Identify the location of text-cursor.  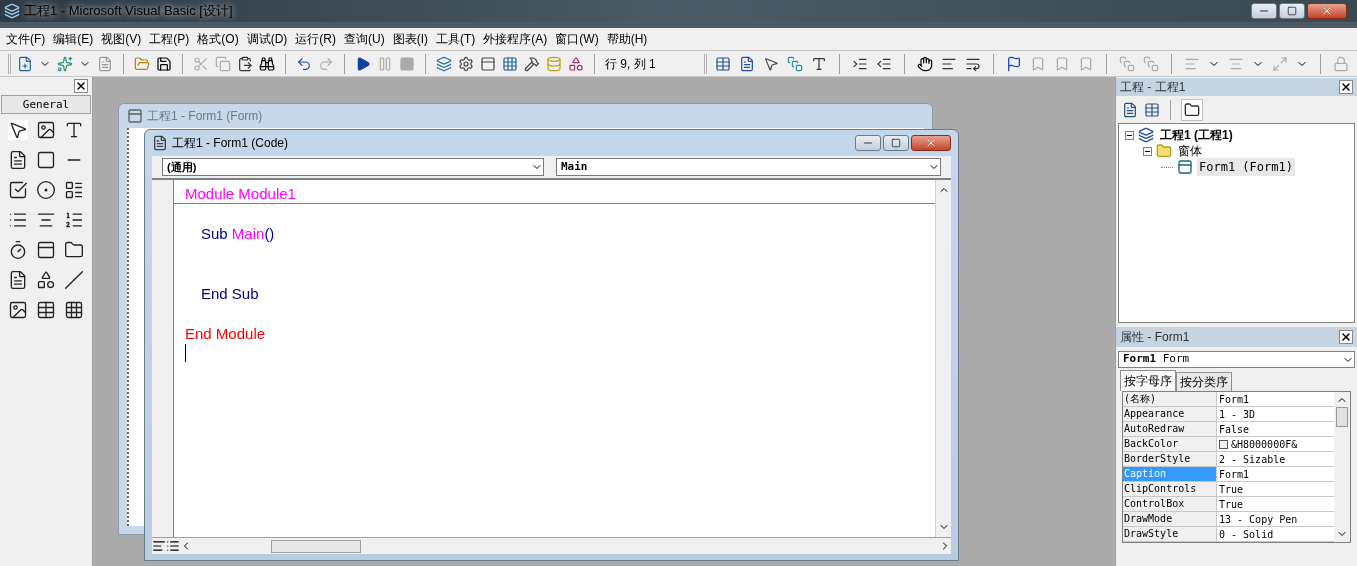
(185, 353).